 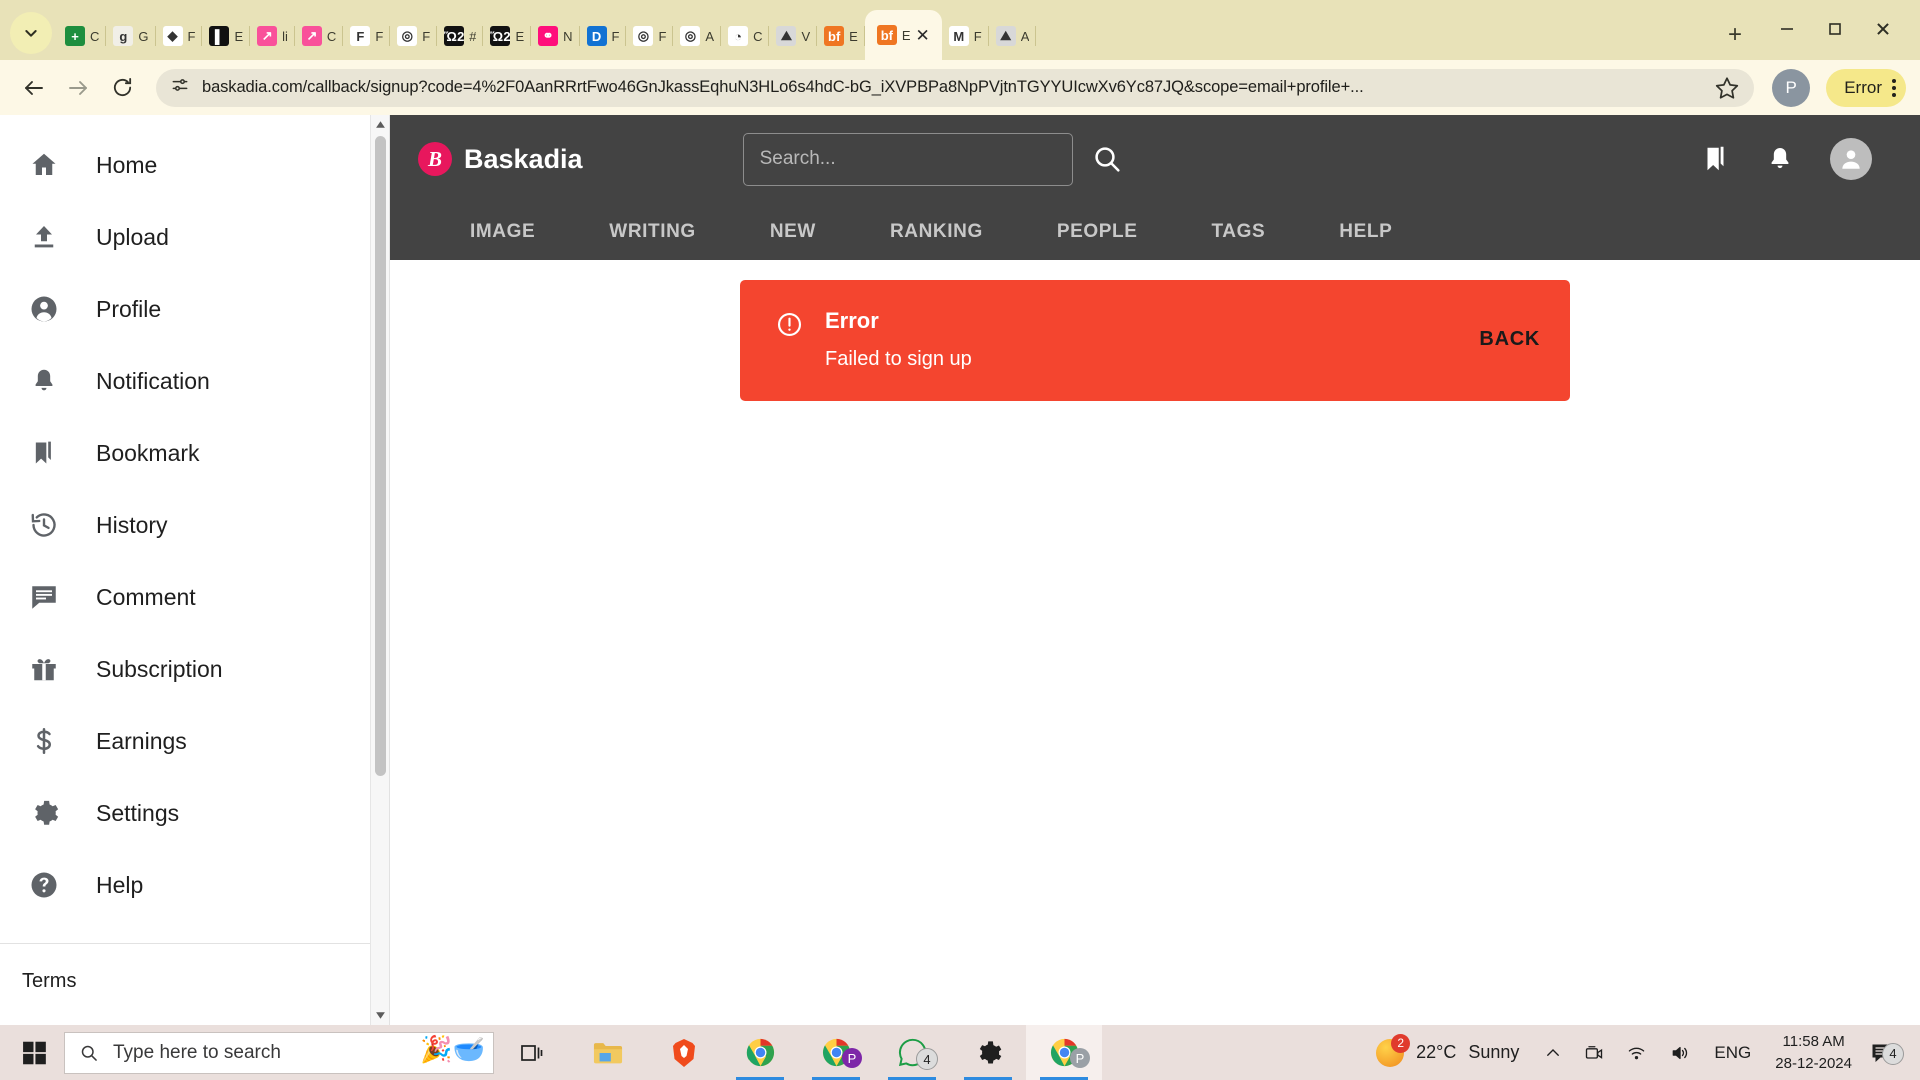 I want to click on bookmark-icon, so click(x=1715, y=159).